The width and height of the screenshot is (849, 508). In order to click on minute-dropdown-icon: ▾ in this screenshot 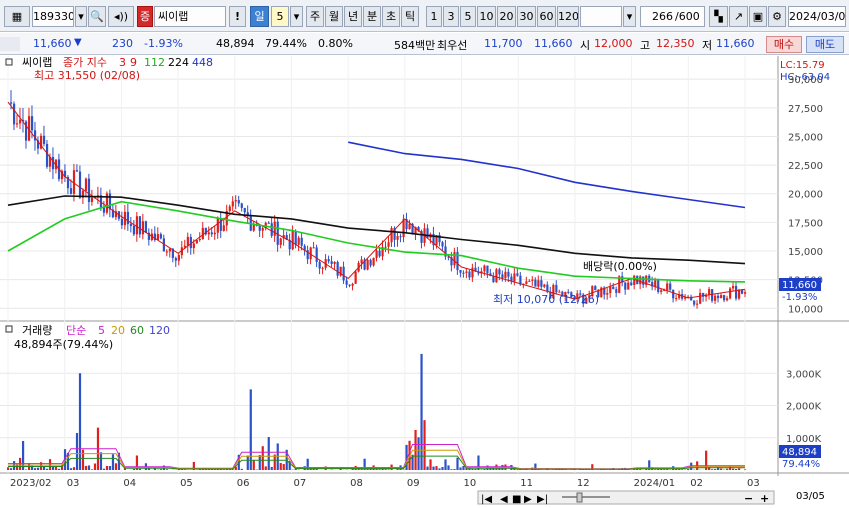, I will do `click(629, 16)`.